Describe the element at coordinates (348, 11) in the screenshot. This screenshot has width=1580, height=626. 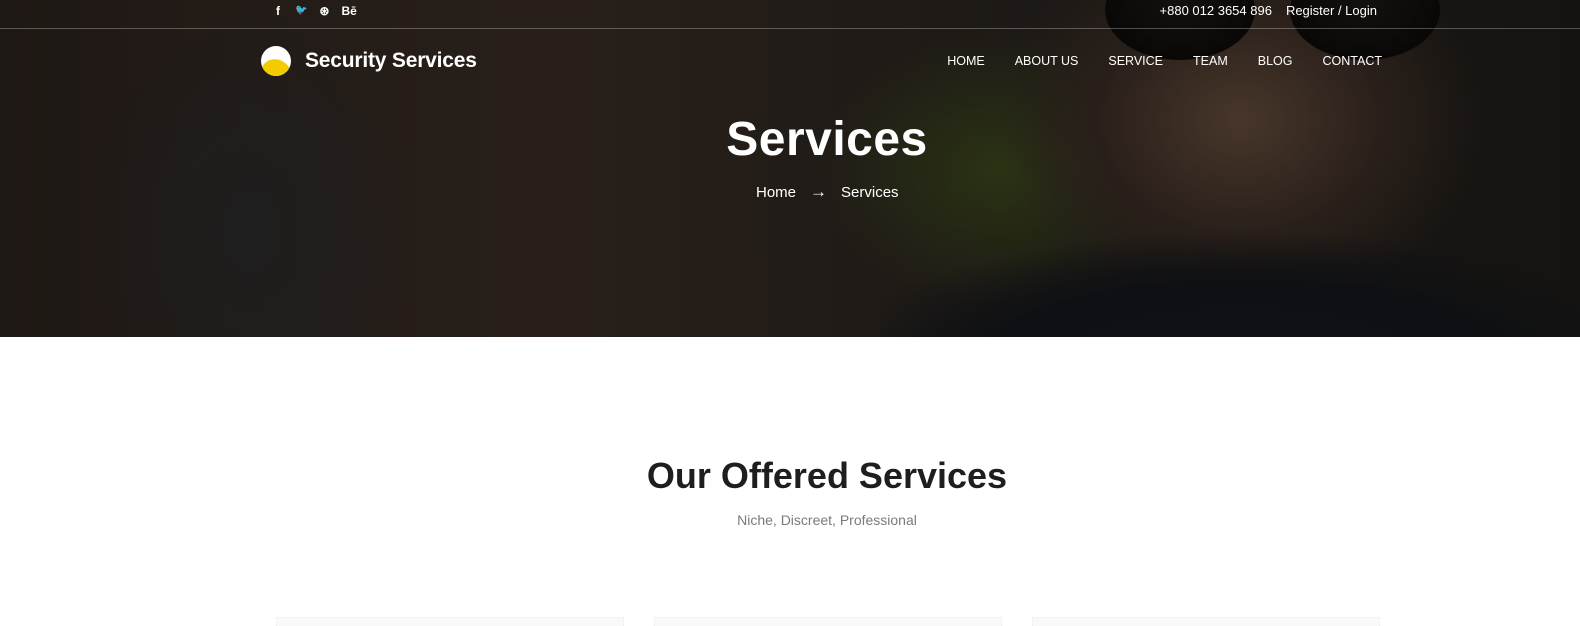
I see `behance-icon: Bē` at that location.